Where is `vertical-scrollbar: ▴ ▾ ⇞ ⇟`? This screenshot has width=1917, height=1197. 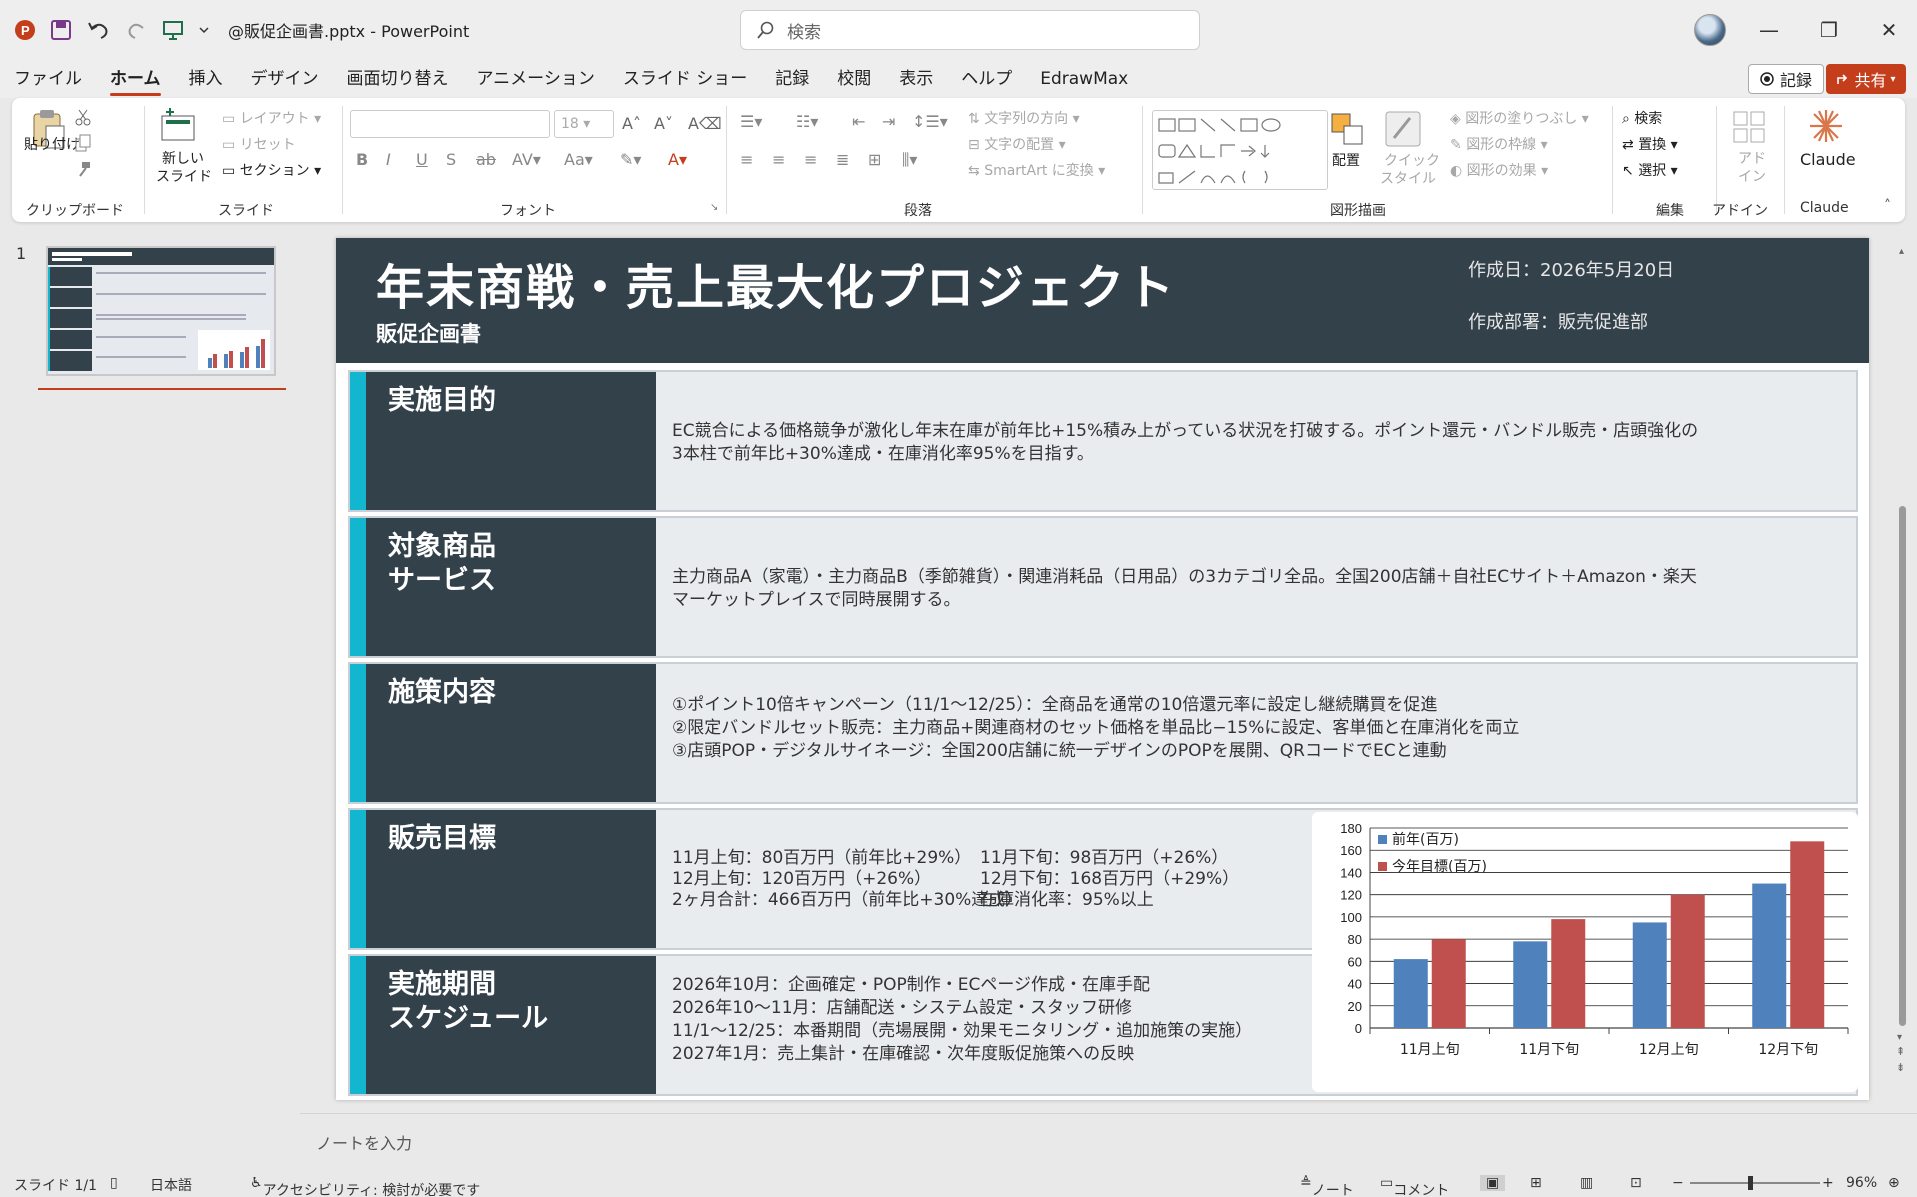
vertical-scrollbar: ▴ ▾ ⇞ ⇟ is located at coordinates (1903, 656).